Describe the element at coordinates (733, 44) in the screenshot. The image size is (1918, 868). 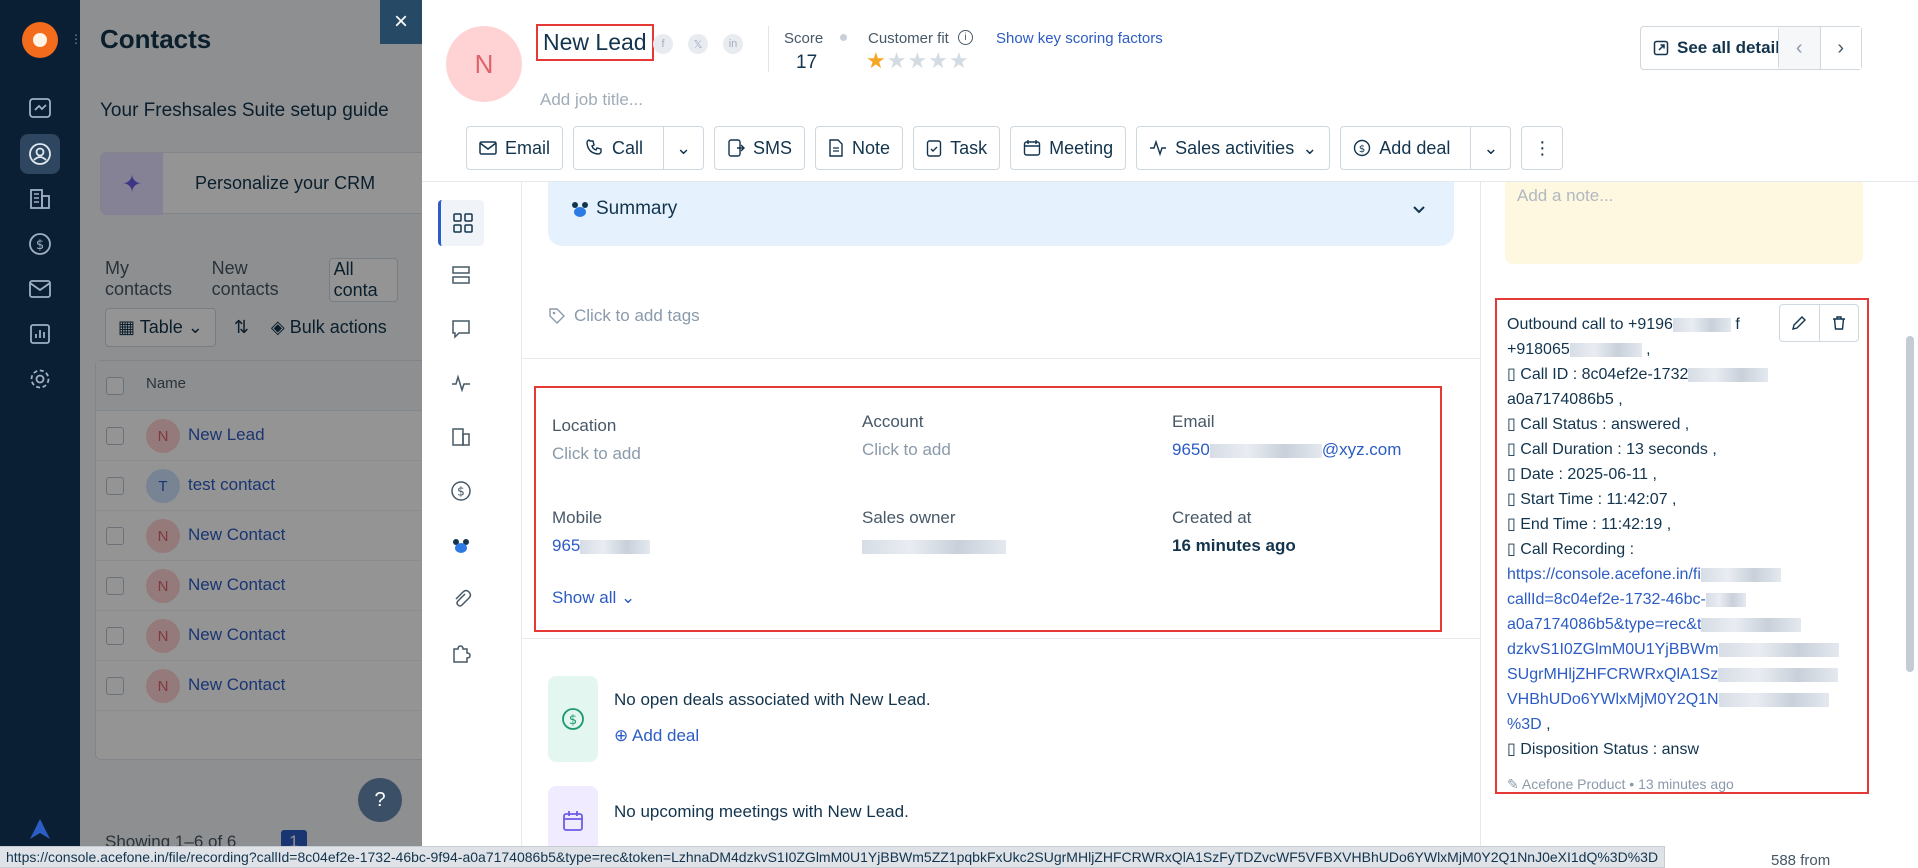
I see `linkedin-icon: in` at that location.